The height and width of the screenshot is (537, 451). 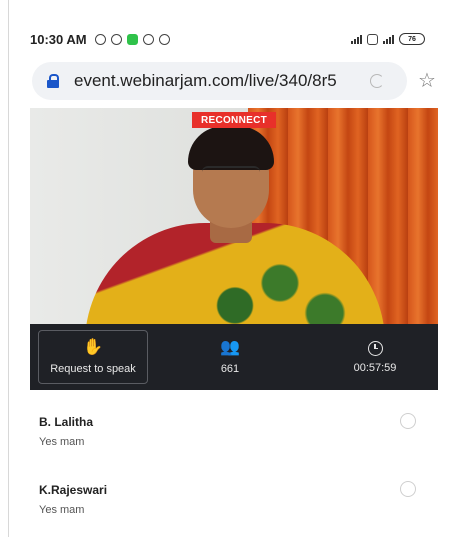 I want to click on chat-author: B. Lalitha, so click(x=66, y=422).